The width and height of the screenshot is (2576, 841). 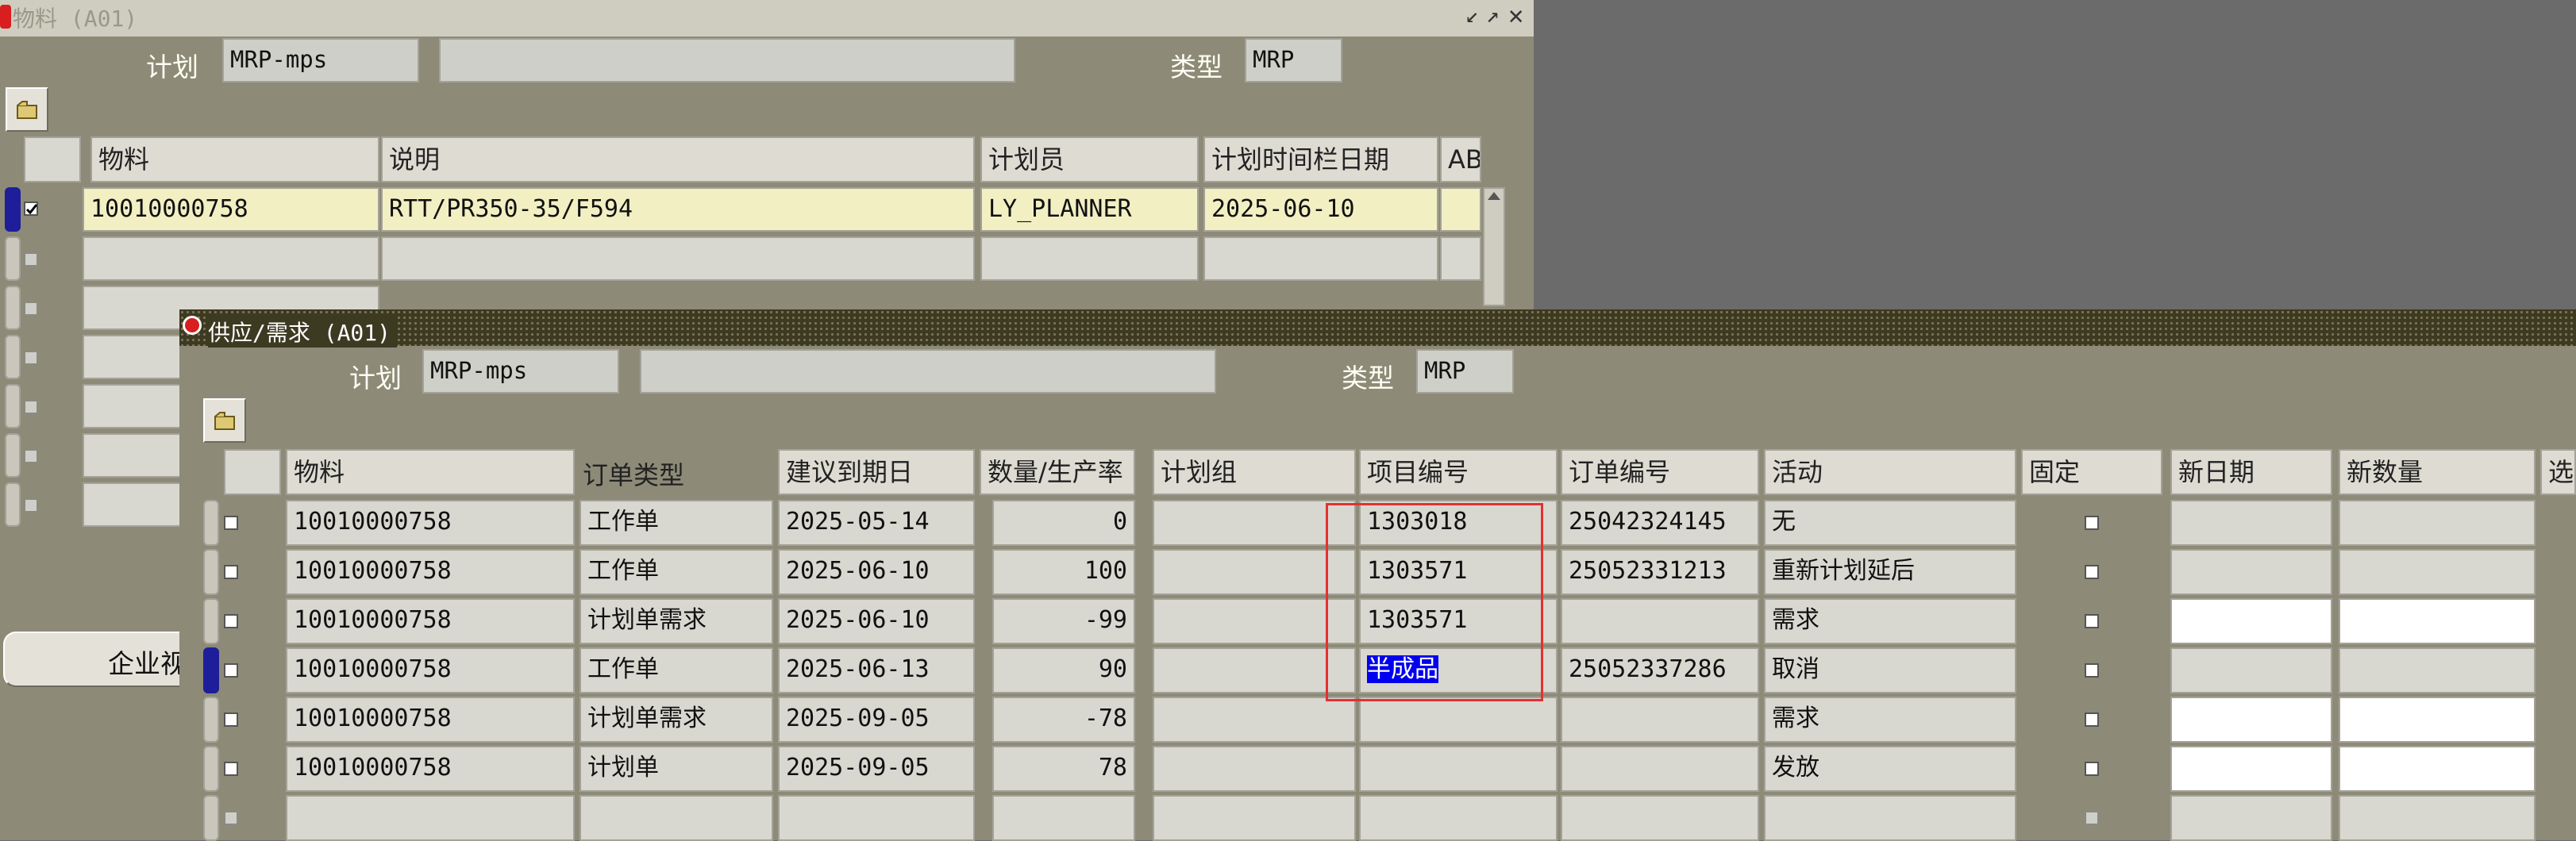 I want to click on cell-qty: 0, so click(x=1063, y=523).